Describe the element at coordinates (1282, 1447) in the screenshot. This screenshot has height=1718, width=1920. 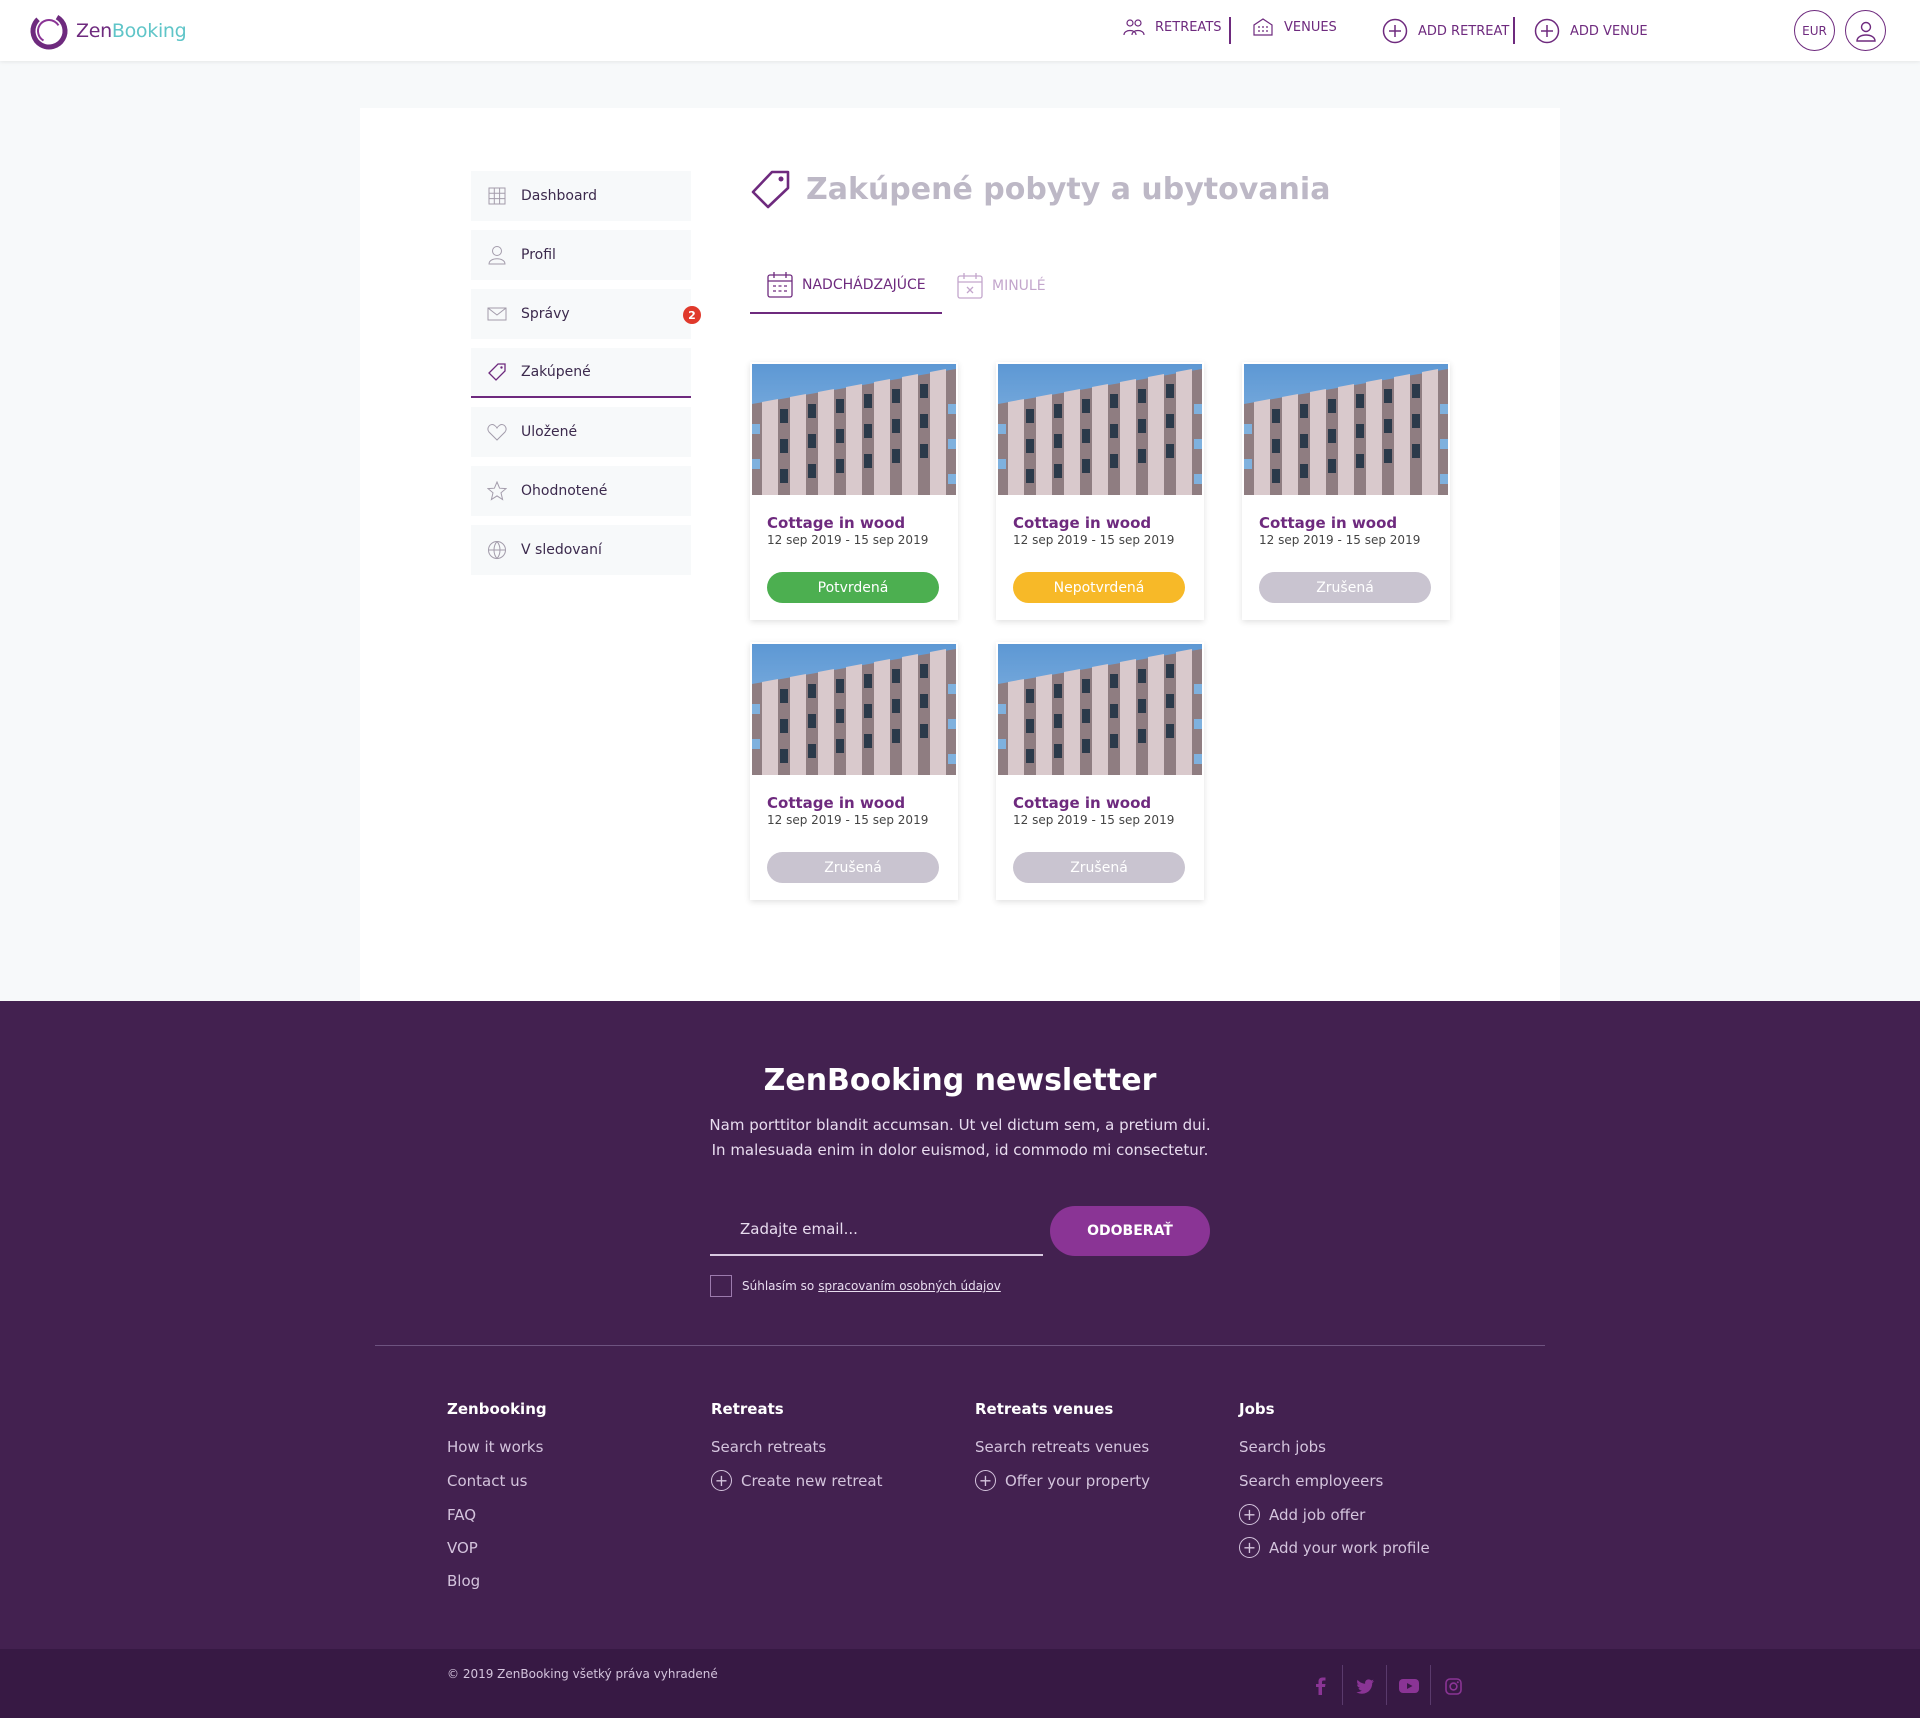
I see `footer-link: Search jobs` at that location.